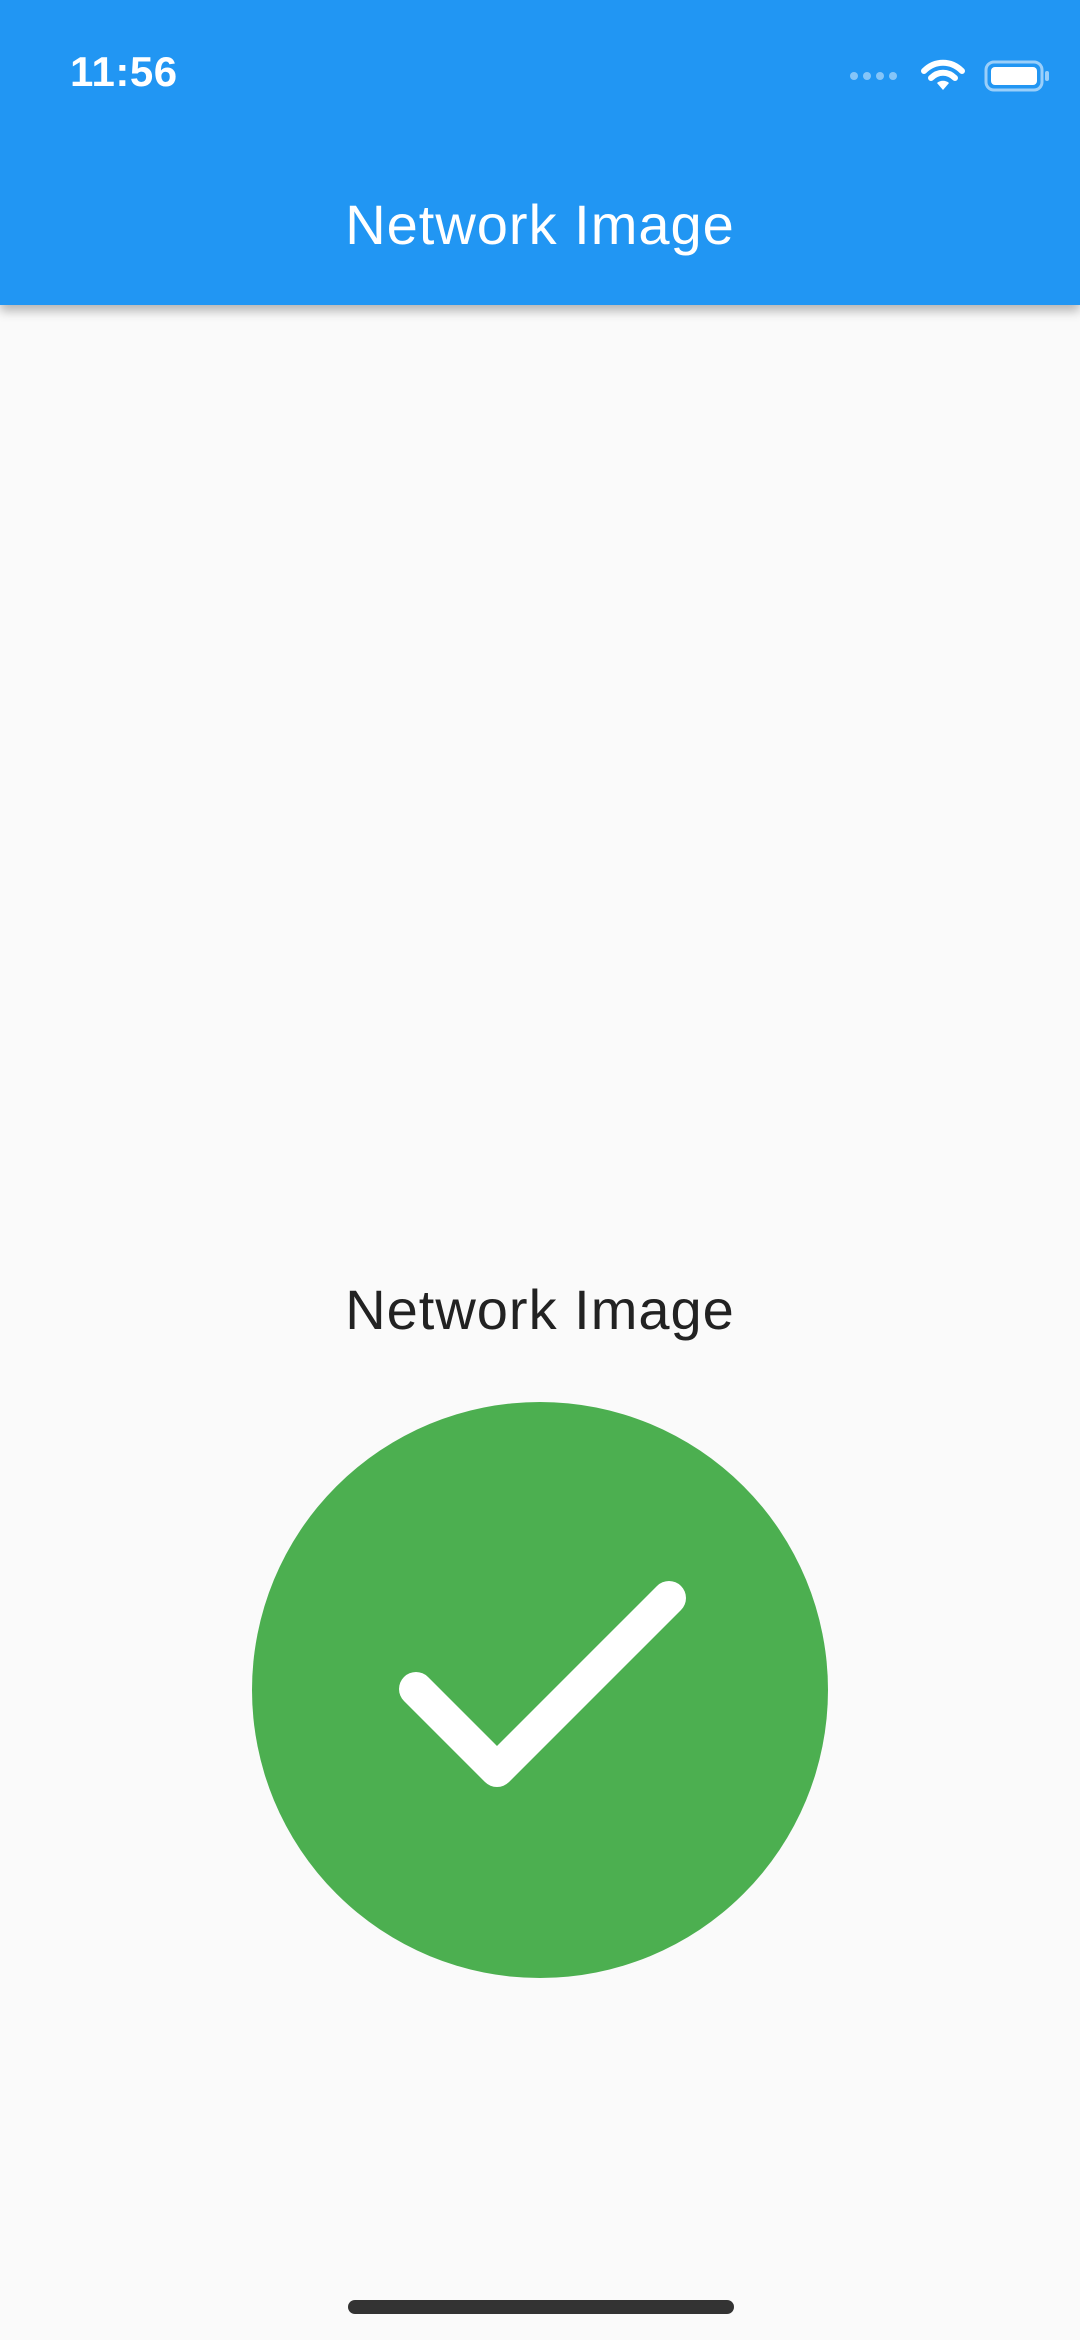 Image resolution: width=1080 pixels, height=2340 pixels. I want to click on network-image-label: Network Image, so click(540, 1309).